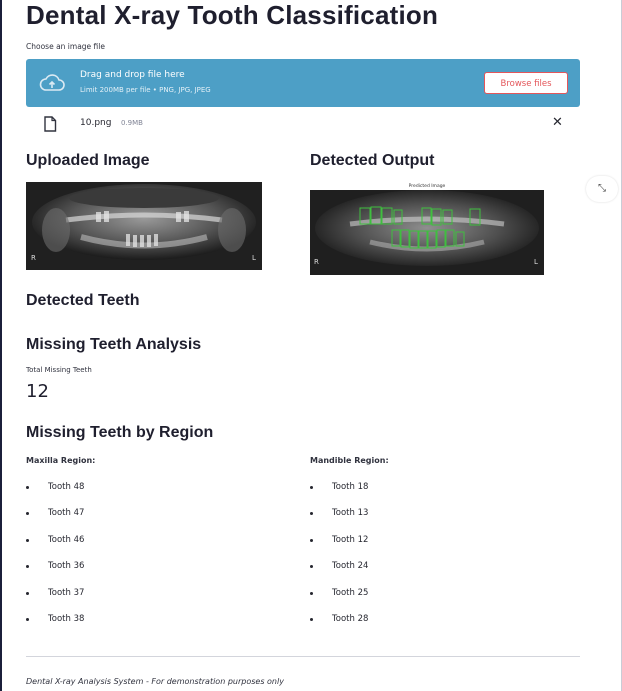  I want to click on list-item: Tooth 36, so click(55, 566).